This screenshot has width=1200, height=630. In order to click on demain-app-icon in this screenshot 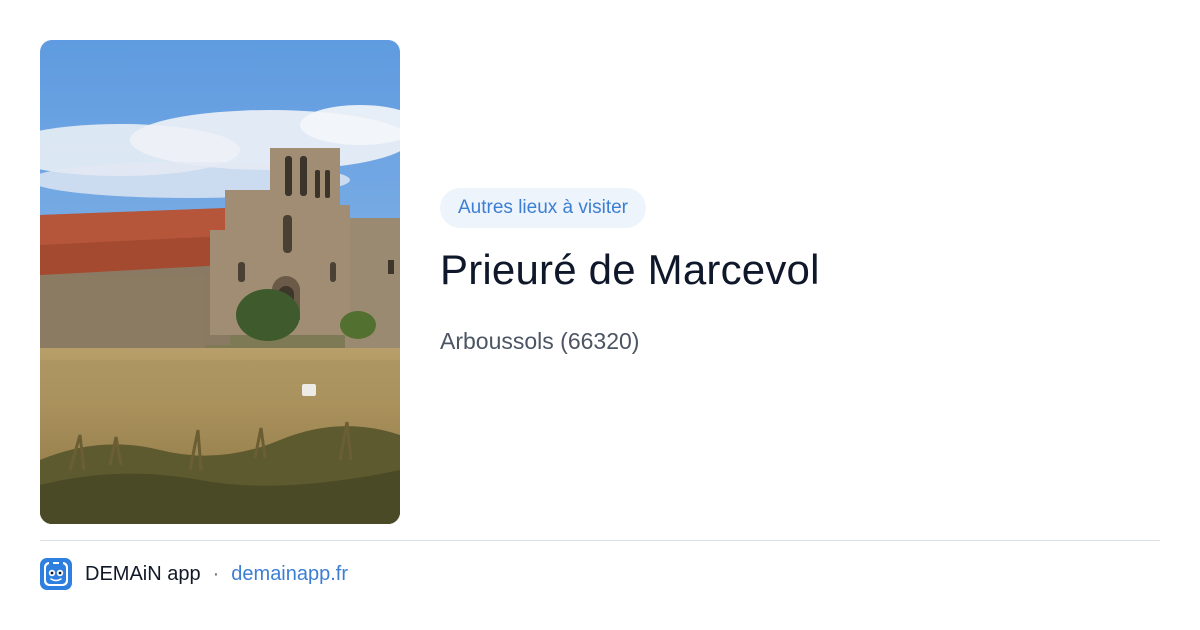, I will do `click(56, 574)`.